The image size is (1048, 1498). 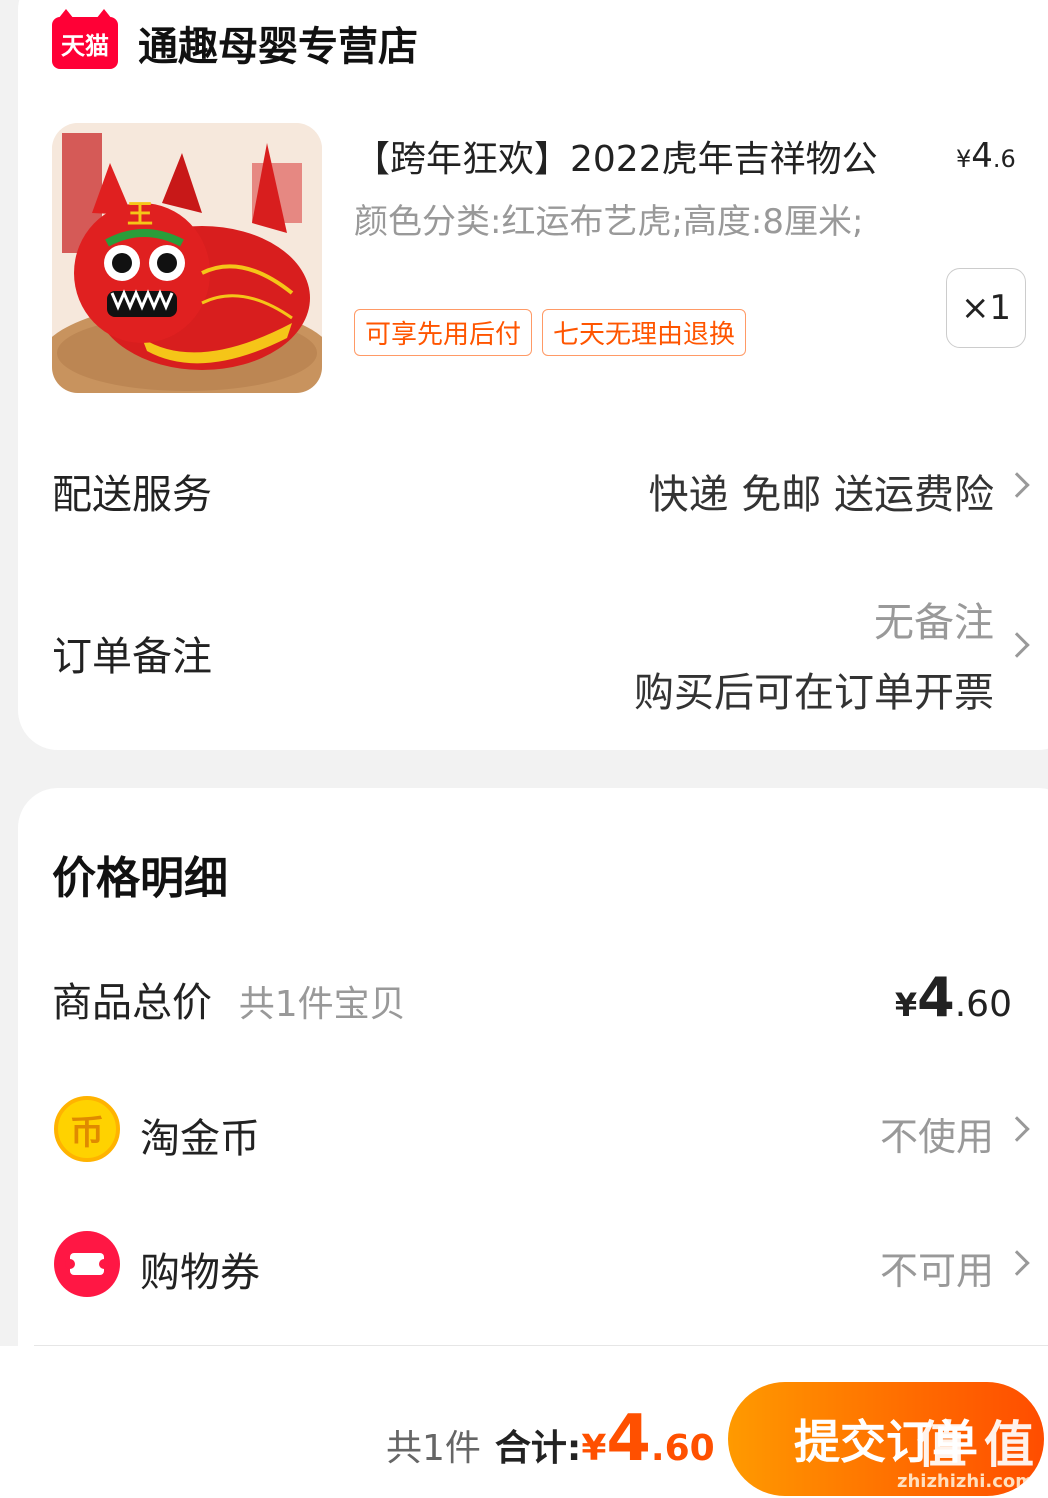 I want to click on total-int: 4, so click(x=628, y=1439).